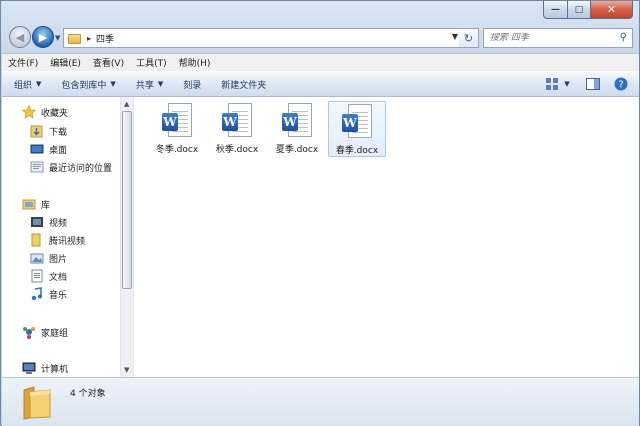  I want to click on scroll-down-icon: ▼, so click(126, 370).